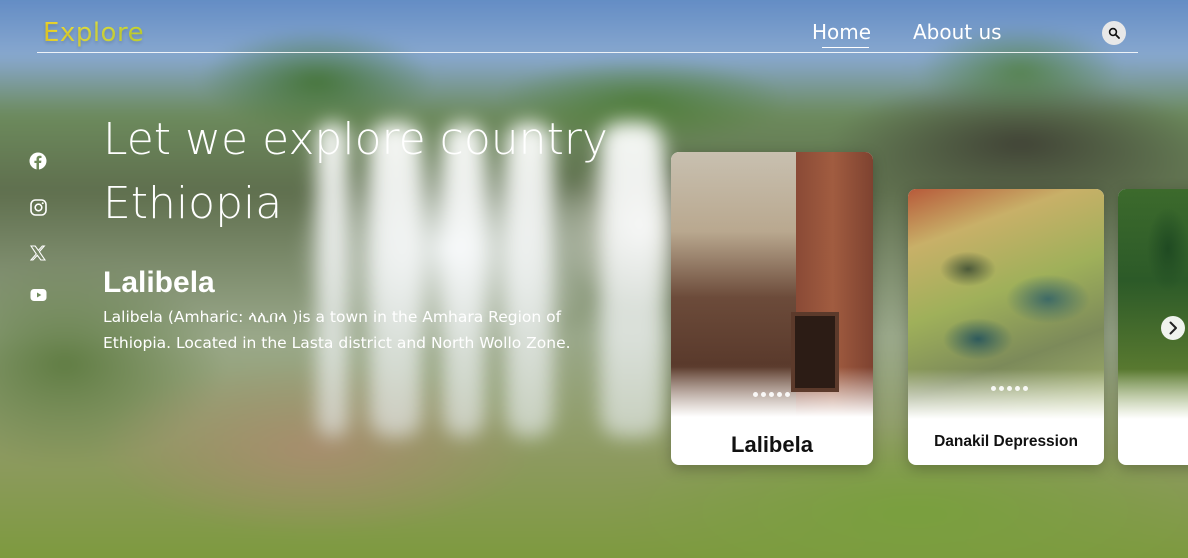  Describe the element at coordinates (957, 32) in the screenshot. I see `nav-link-about-us: About us` at that location.